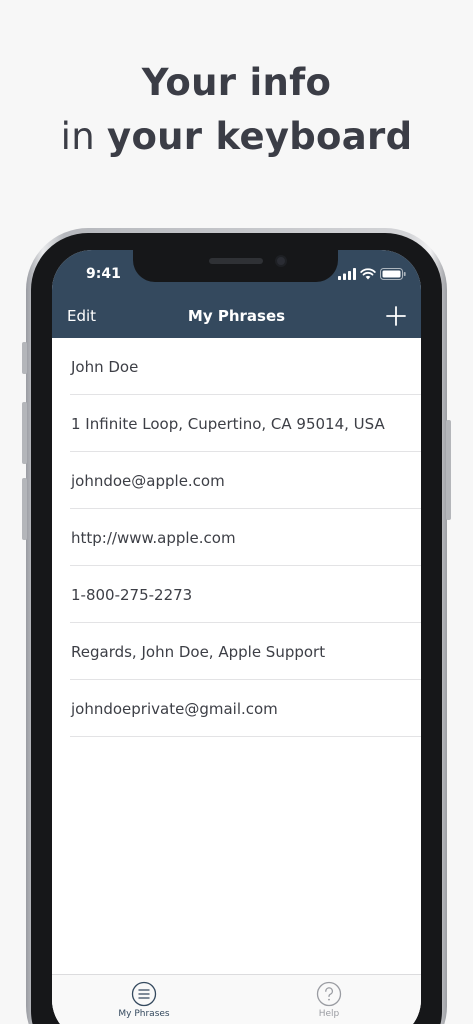  I want to click on phrase-text: http://www.apple.com, so click(153, 537).